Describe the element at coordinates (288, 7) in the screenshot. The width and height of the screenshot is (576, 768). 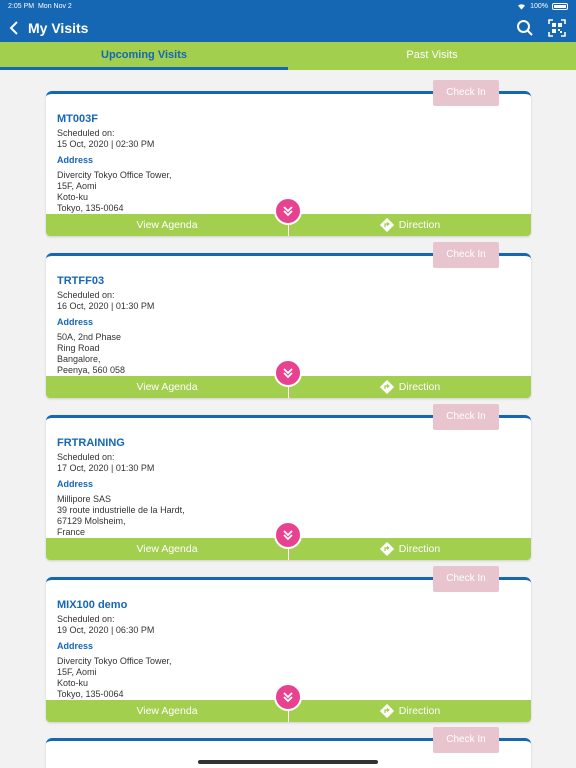
I see `status-bar: 2:05 PM Mon Nov 2 100%` at that location.